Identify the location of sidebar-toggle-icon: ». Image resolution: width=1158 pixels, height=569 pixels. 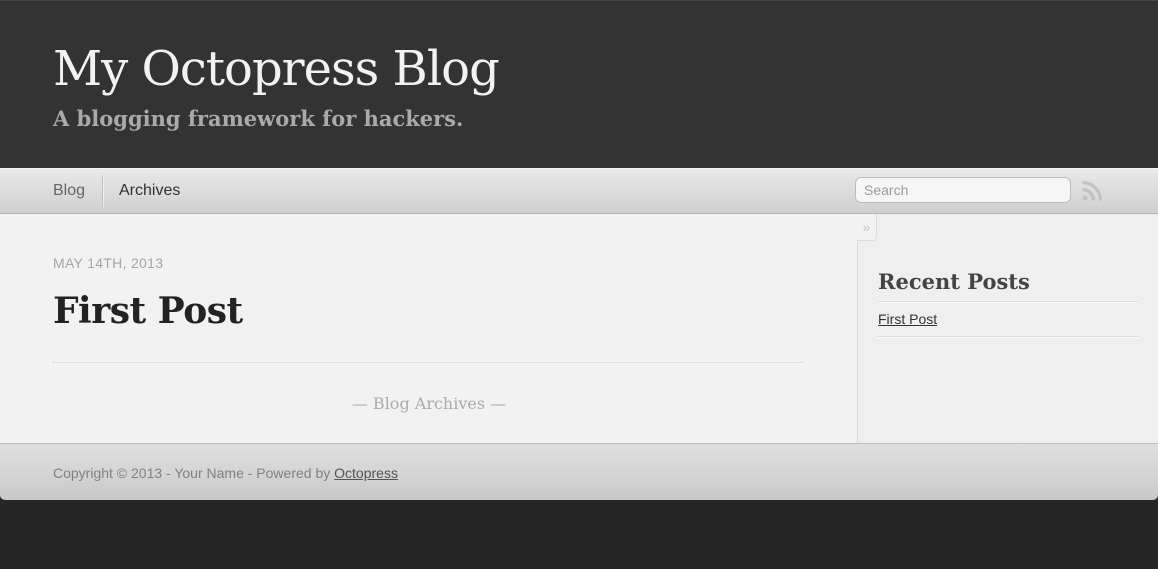
(867, 227).